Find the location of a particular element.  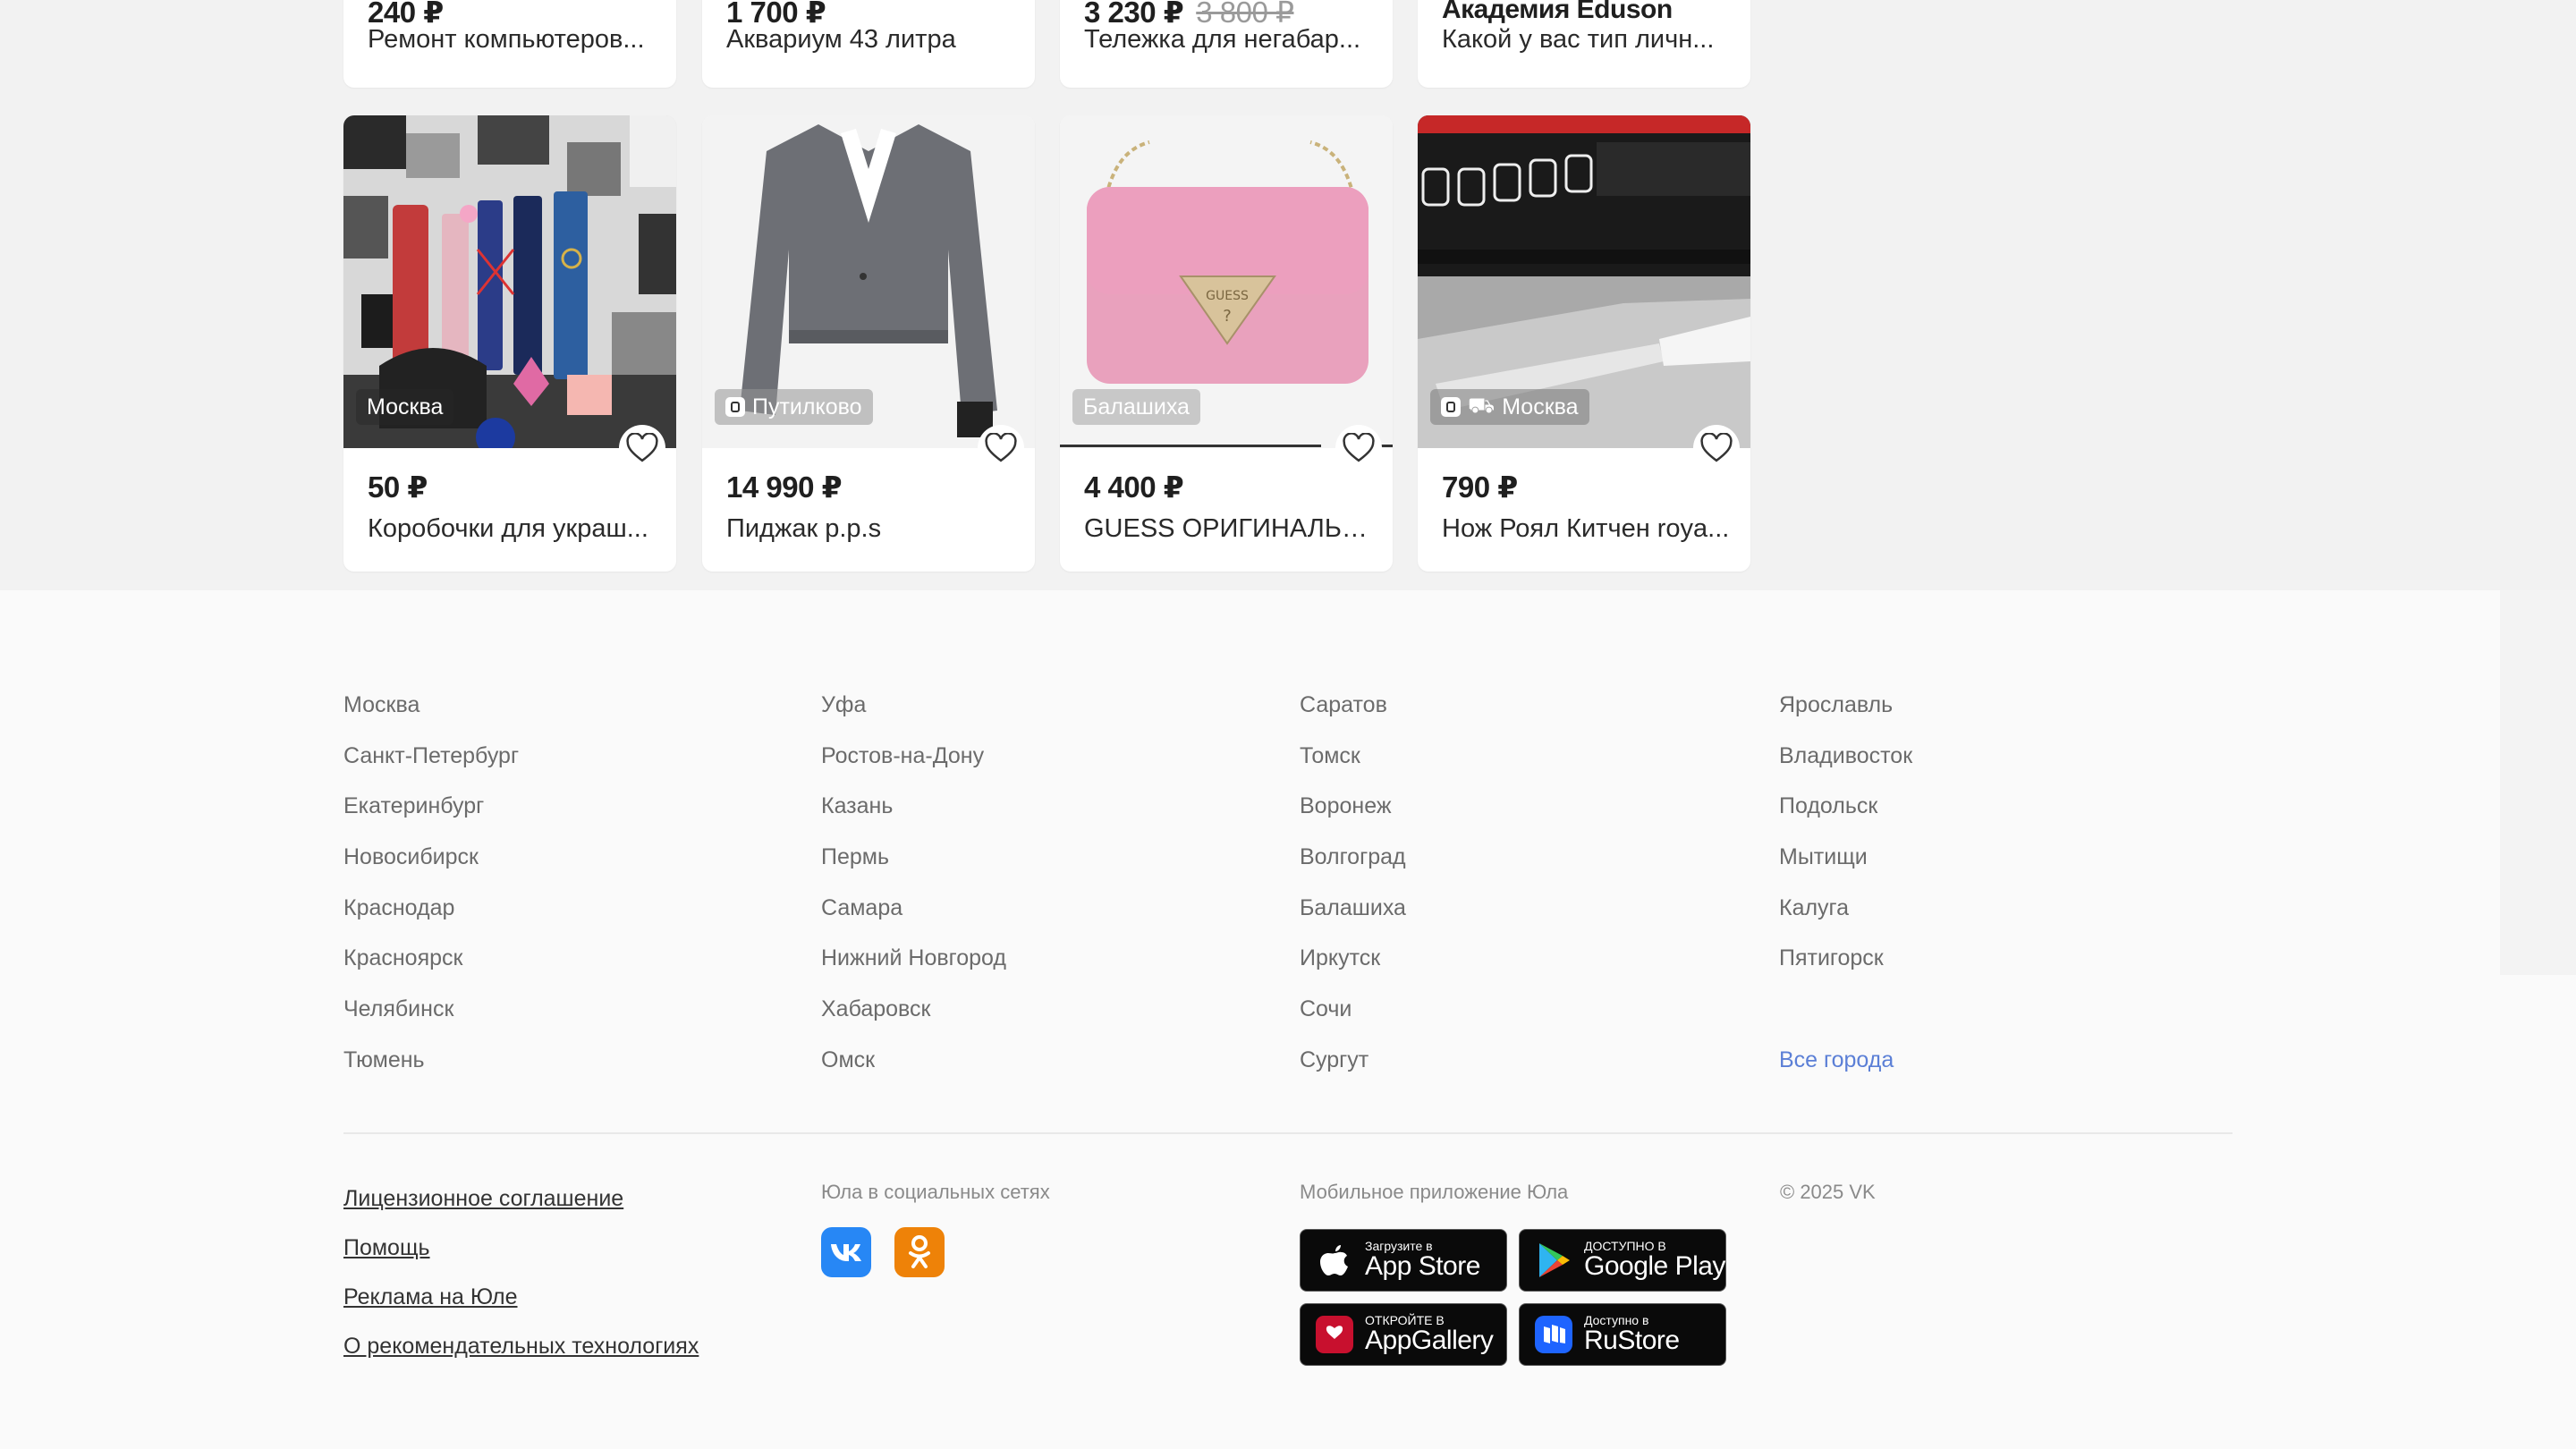

city-link: Хабаровск is located at coordinates (913, 1016).